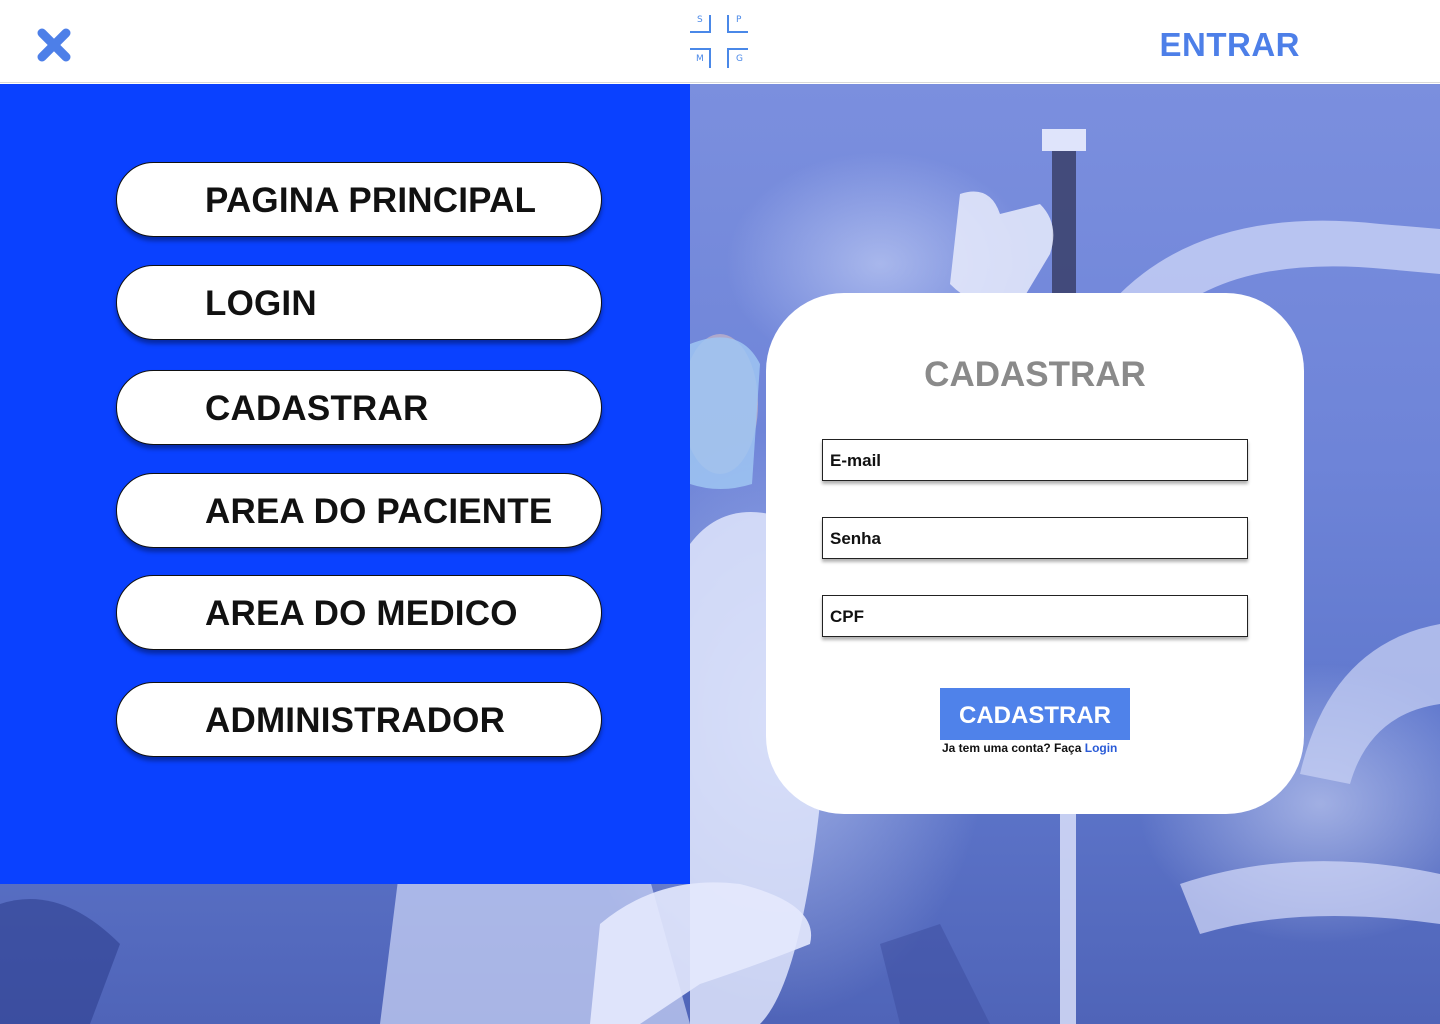  What do you see at coordinates (1101, 748) in the screenshot?
I see `login-link: Login` at bounding box center [1101, 748].